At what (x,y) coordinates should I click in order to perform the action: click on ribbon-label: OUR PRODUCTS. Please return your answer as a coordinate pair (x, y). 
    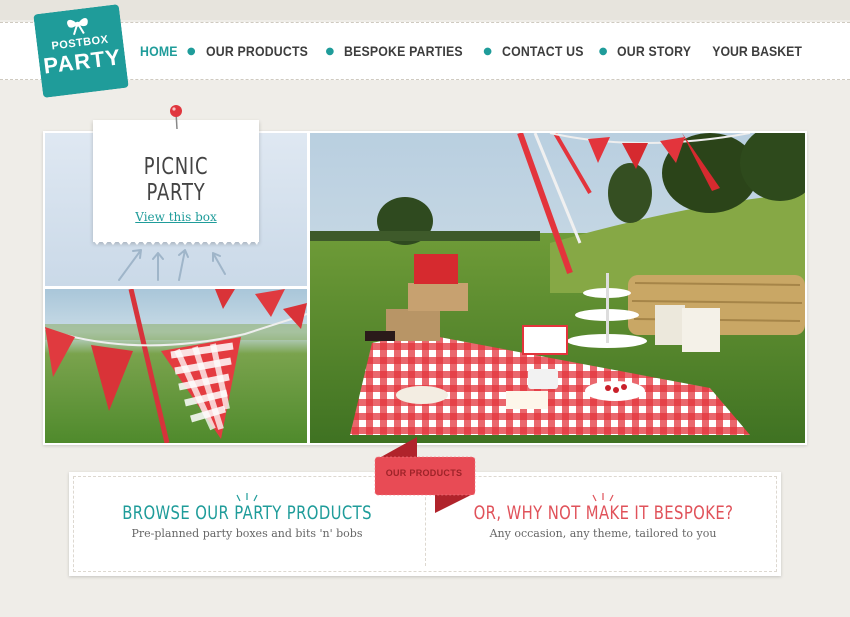
    Looking at the image, I should click on (424, 473).